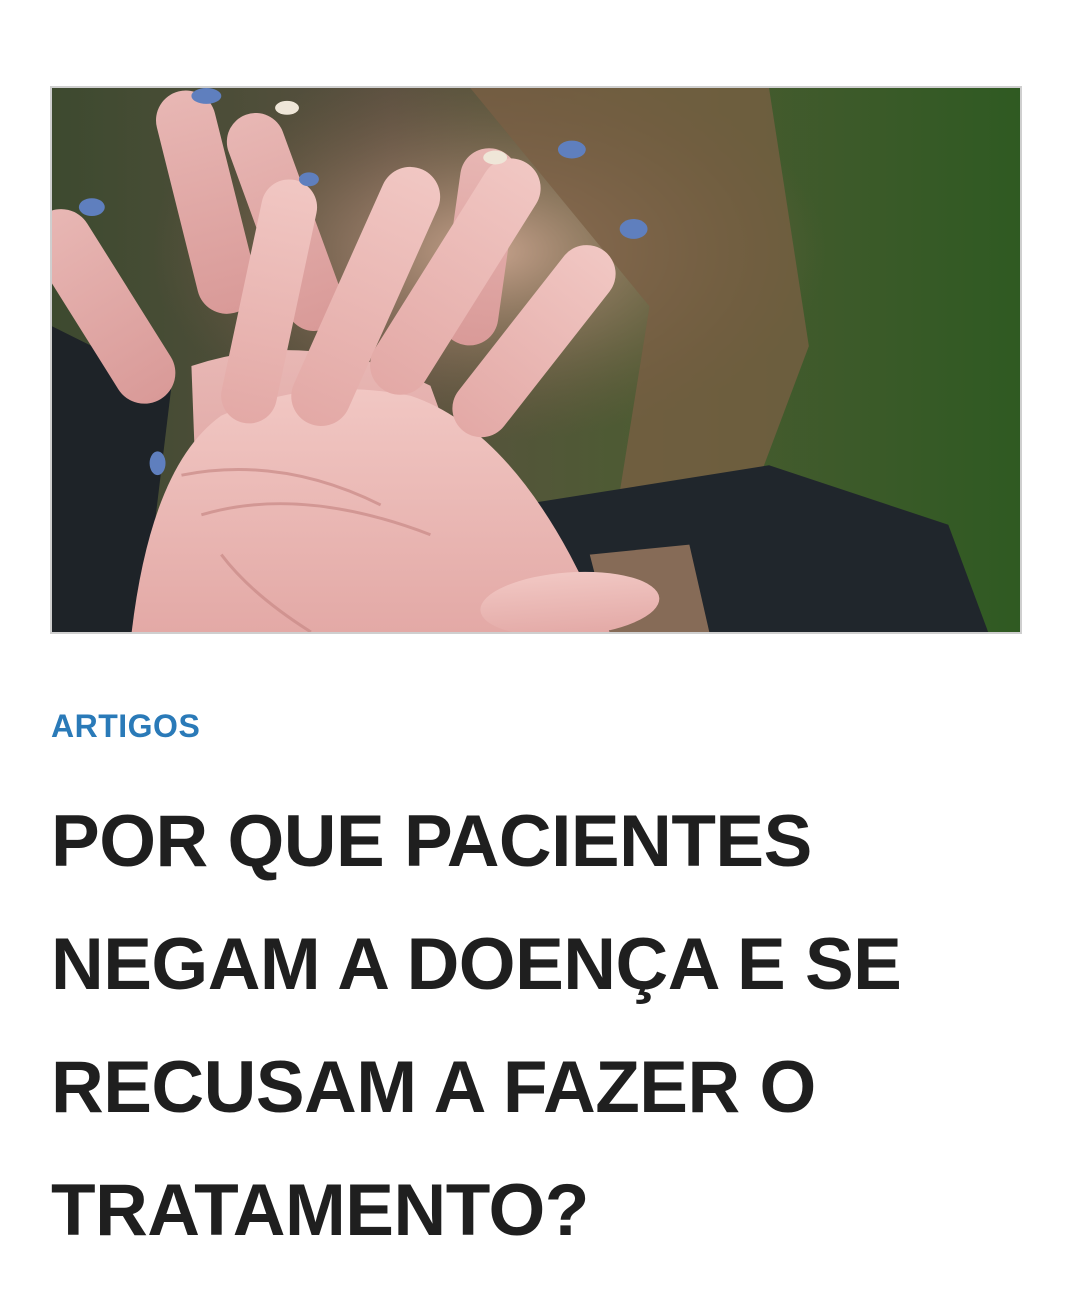 The image size is (1080, 1291). Describe the element at coordinates (320, 1210) in the screenshot. I see `article-title-line: TRATAMENTO?` at that location.